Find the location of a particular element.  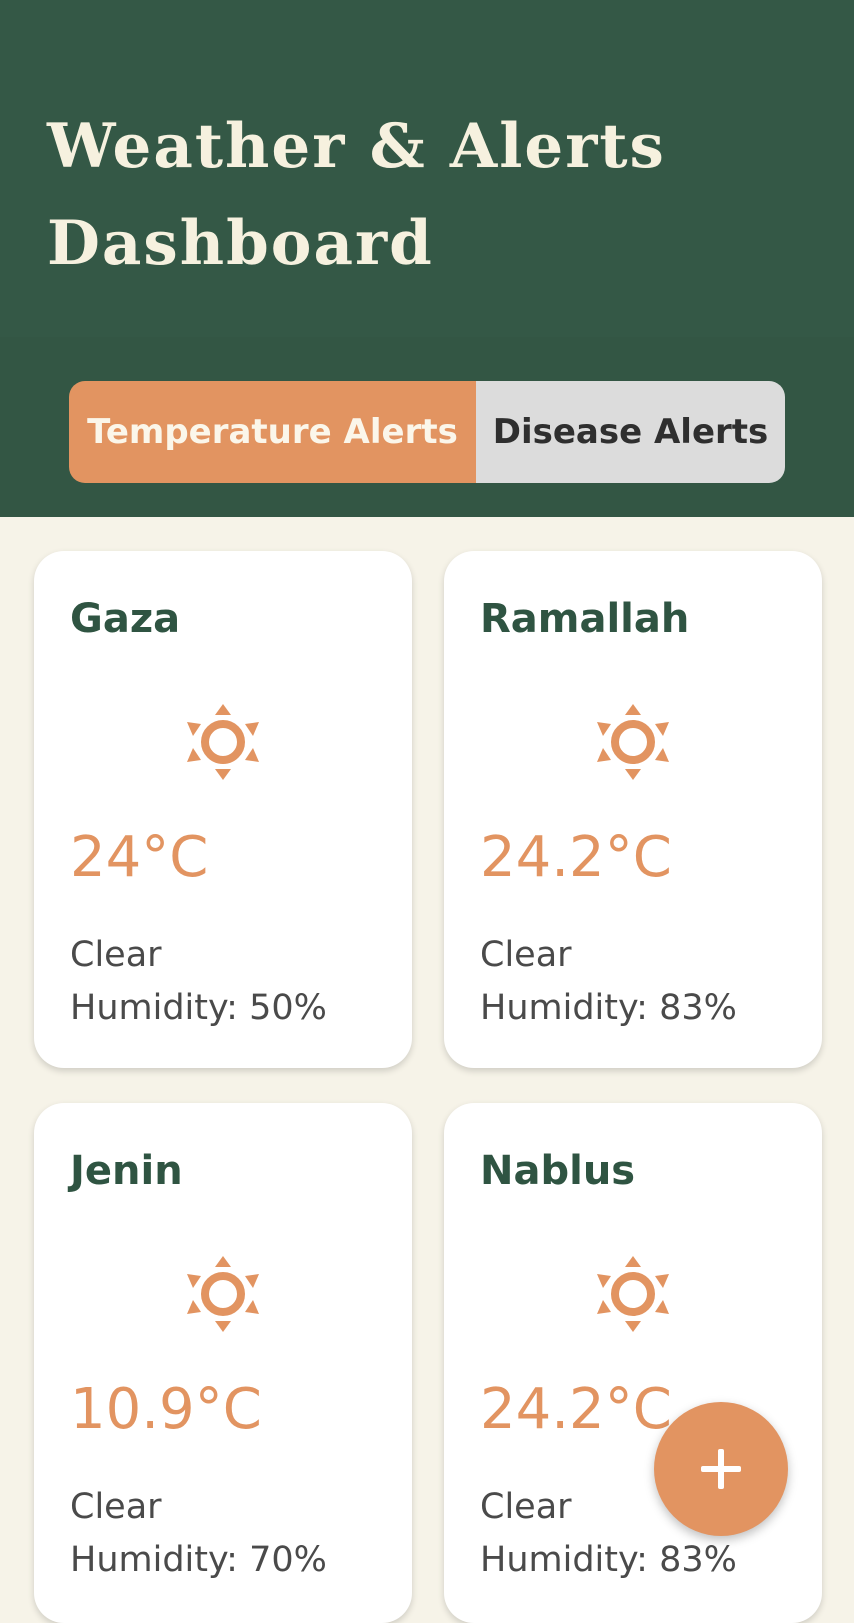

add-button is located at coordinates (721, 1469).